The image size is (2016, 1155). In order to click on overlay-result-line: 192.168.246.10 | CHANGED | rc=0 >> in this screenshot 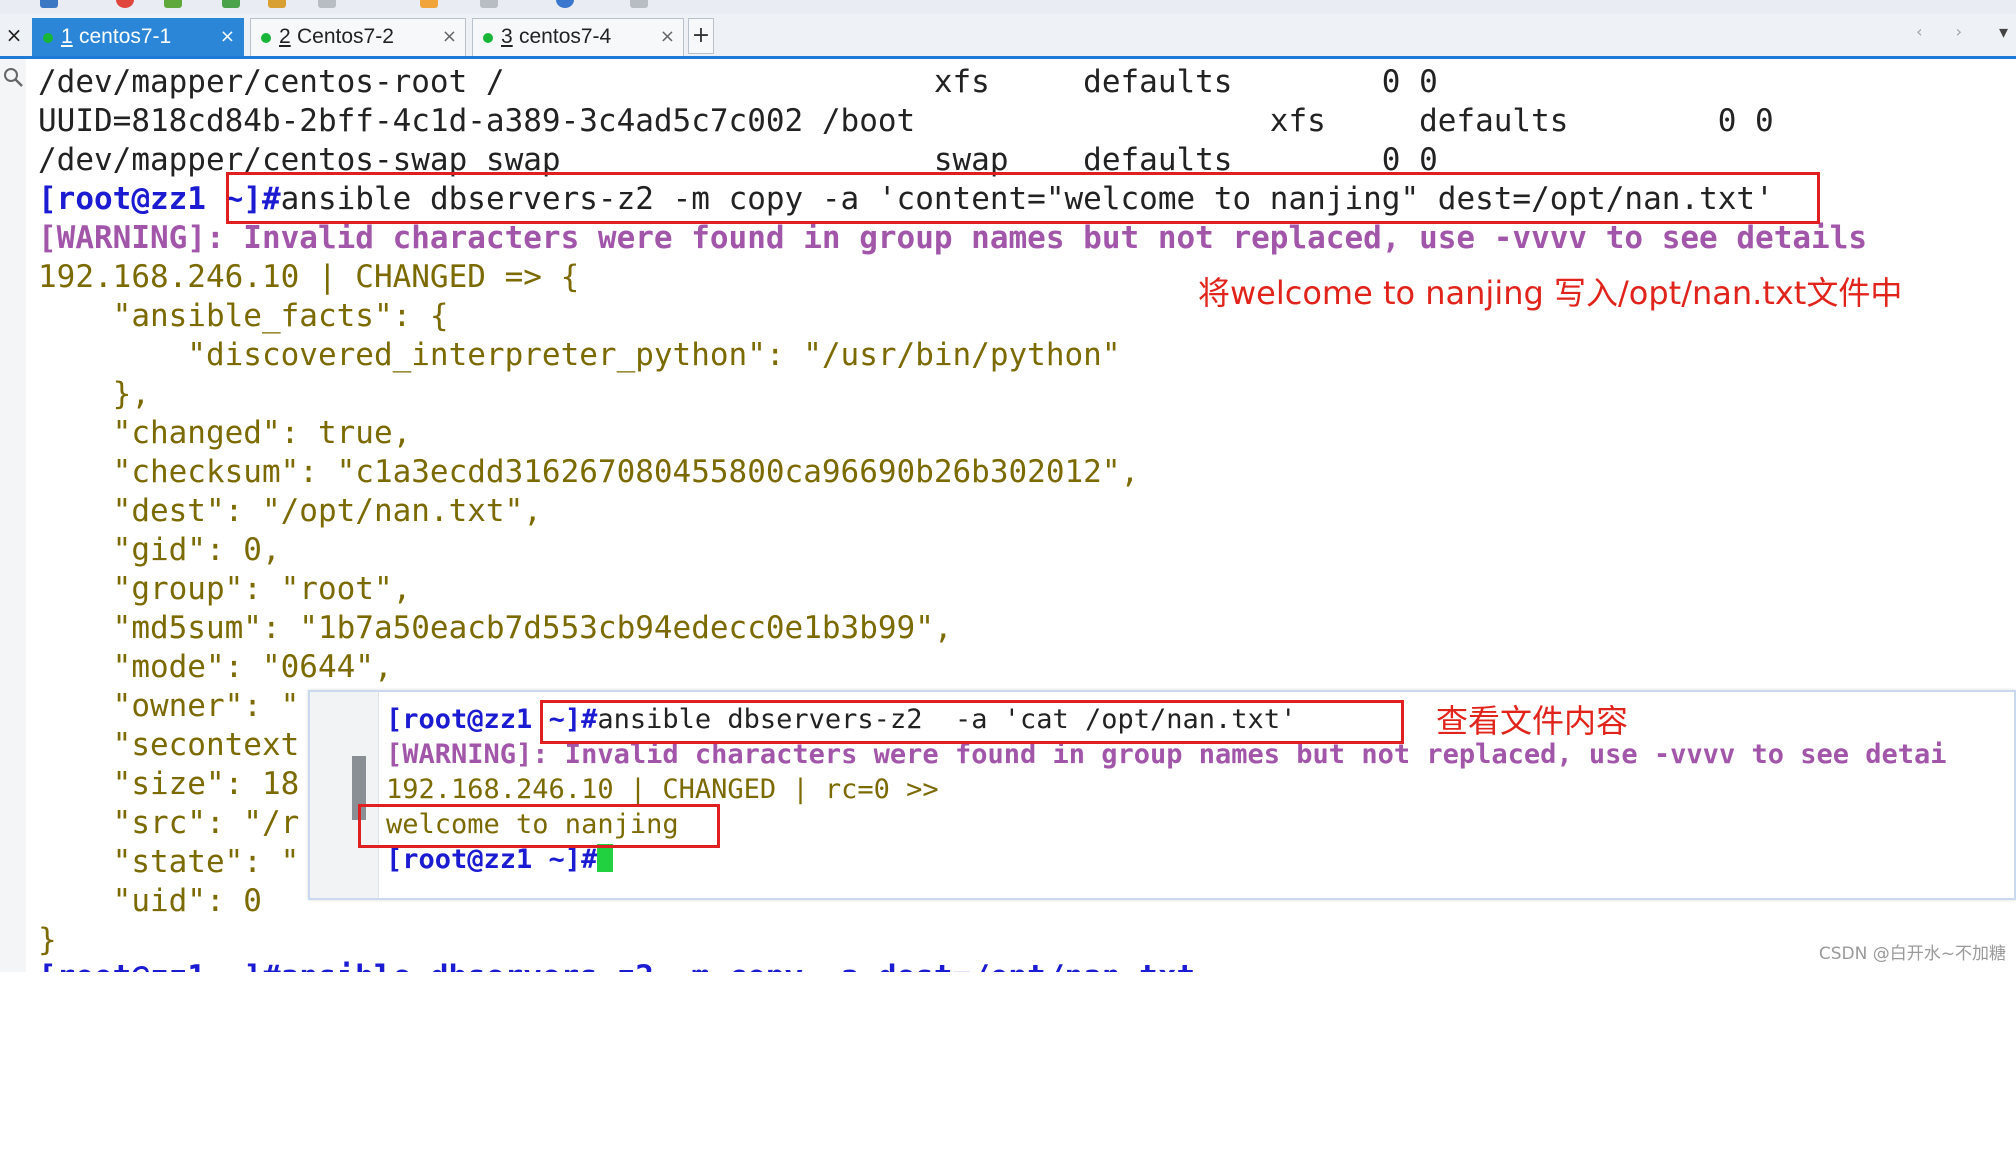, I will do `click(662, 789)`.